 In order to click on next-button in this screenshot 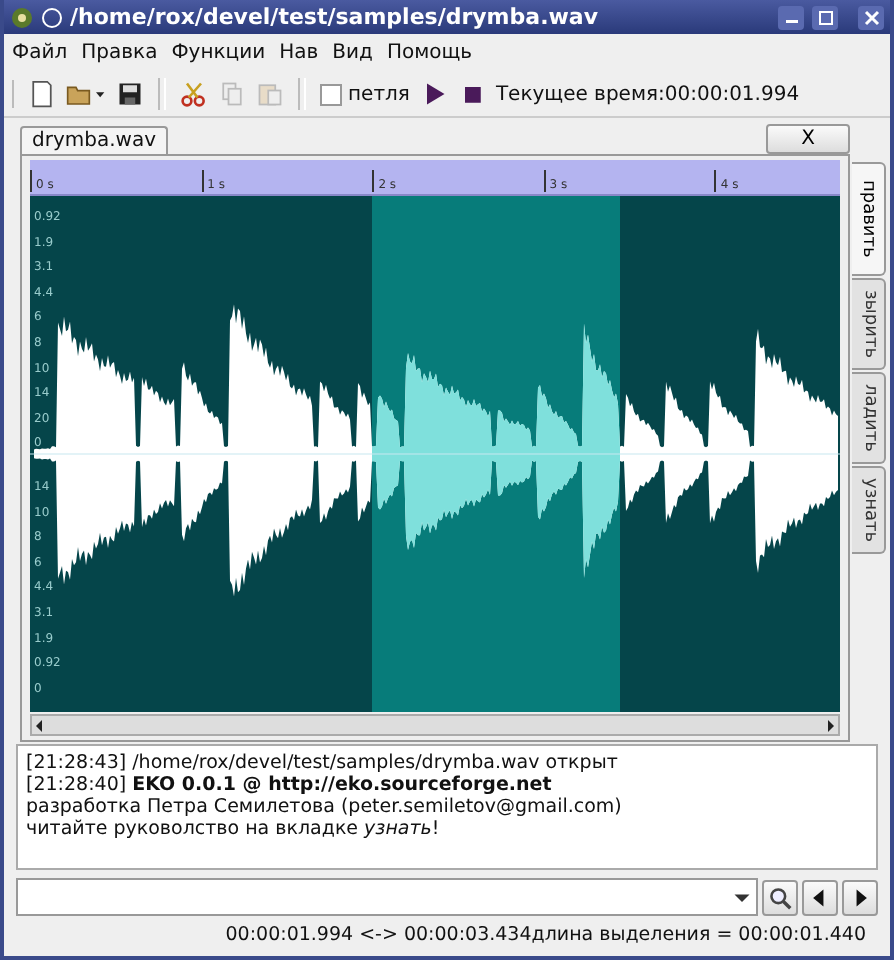, I will do `click(860, 897)`.